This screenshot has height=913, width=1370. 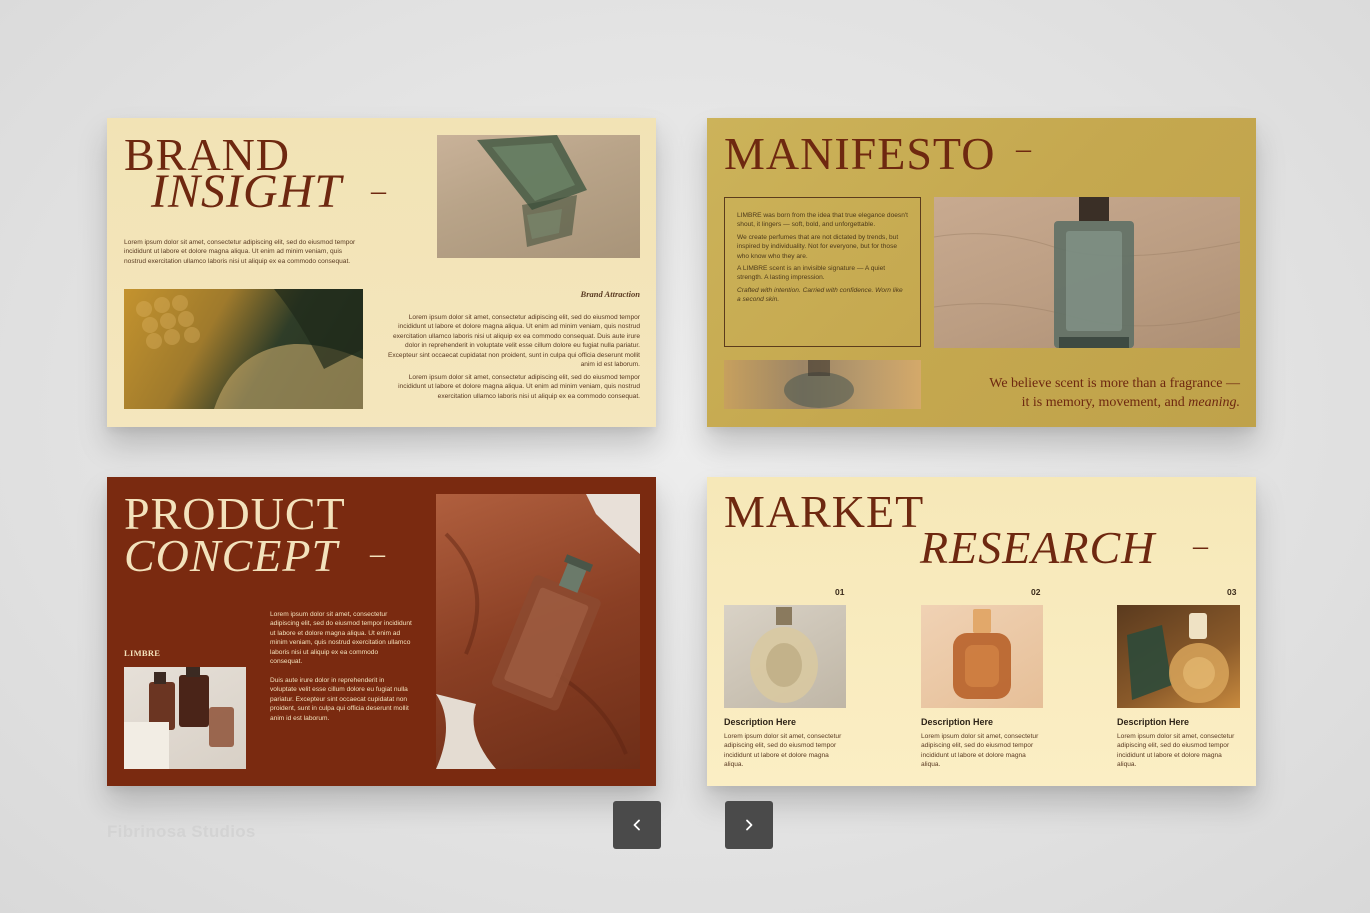 I want to click on green-bottle-photo, so click(x=538, y=196).